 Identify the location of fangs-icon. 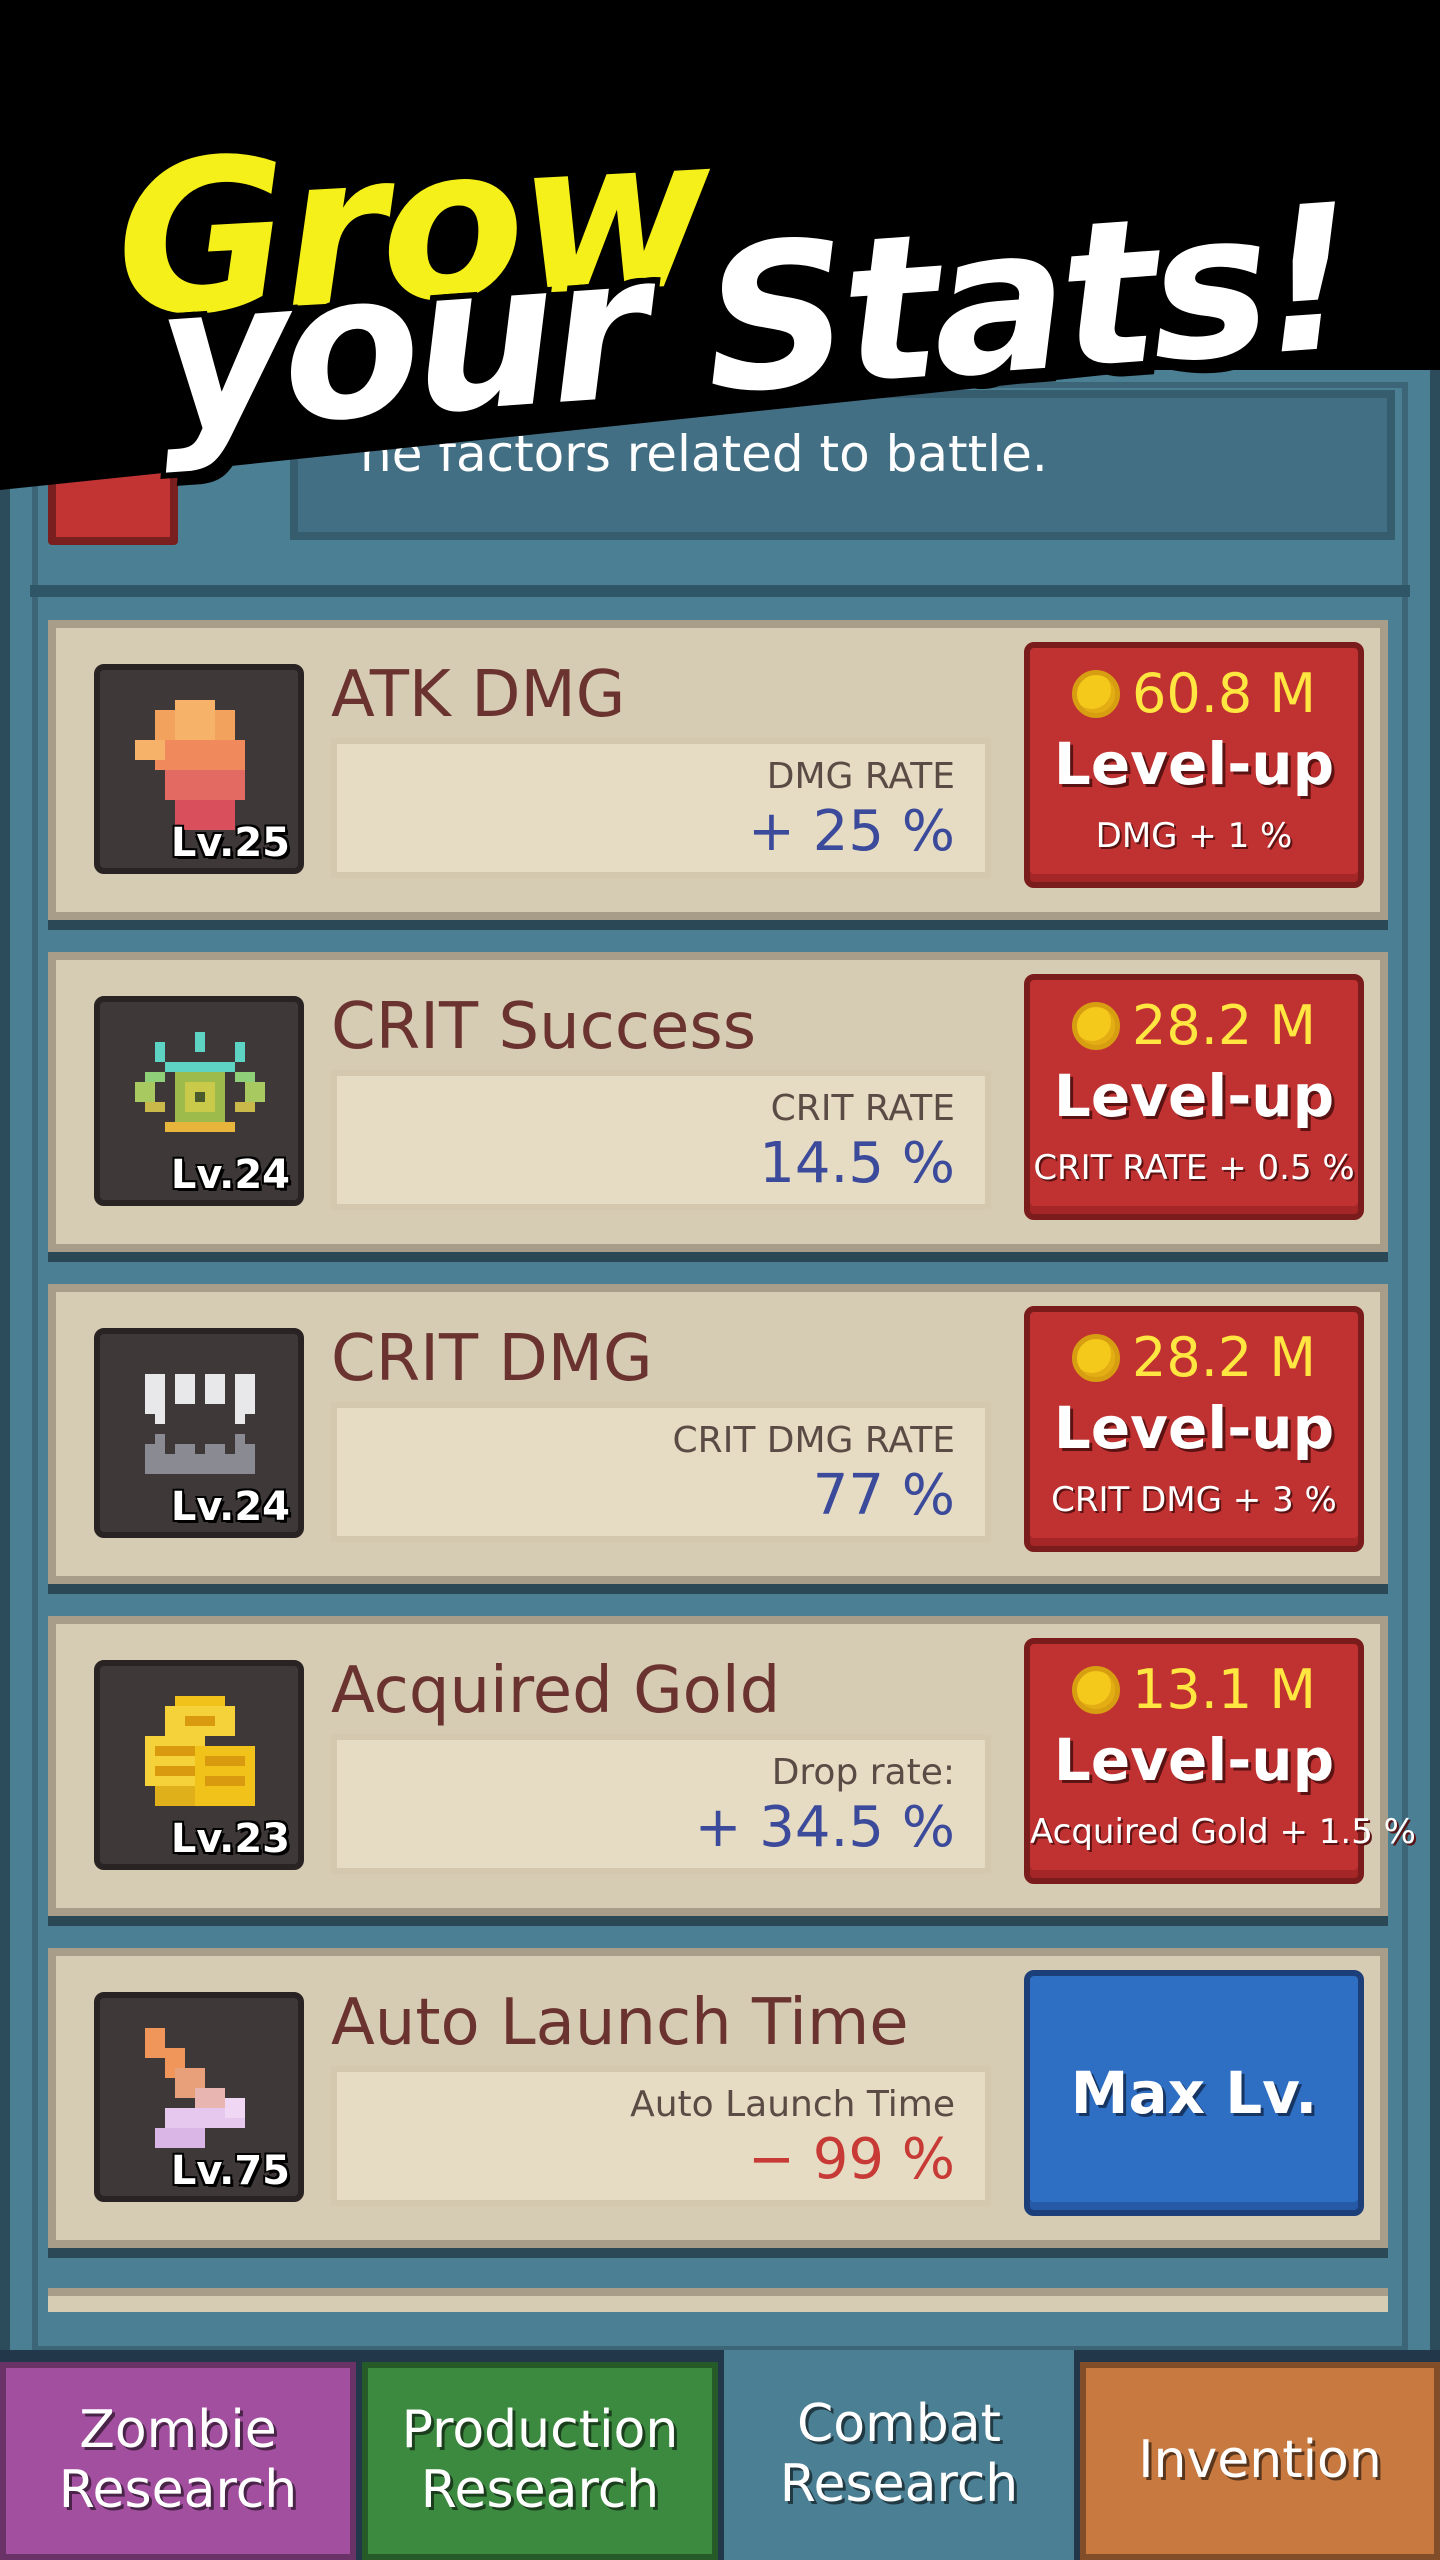
(200, 1424).